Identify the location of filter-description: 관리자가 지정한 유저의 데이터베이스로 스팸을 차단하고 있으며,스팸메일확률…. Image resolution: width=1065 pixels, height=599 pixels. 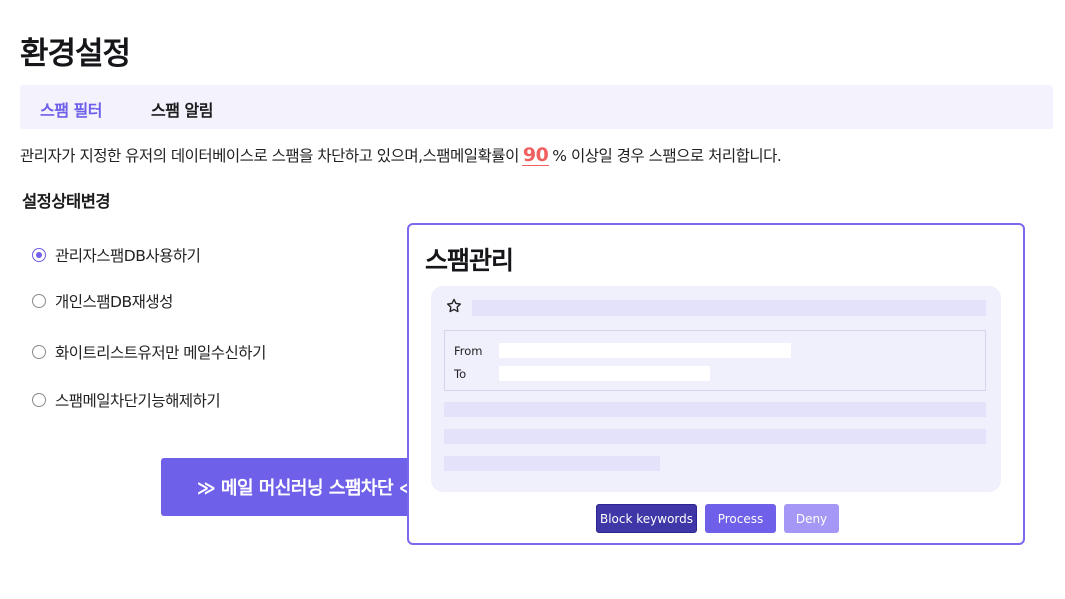
(401, 155).